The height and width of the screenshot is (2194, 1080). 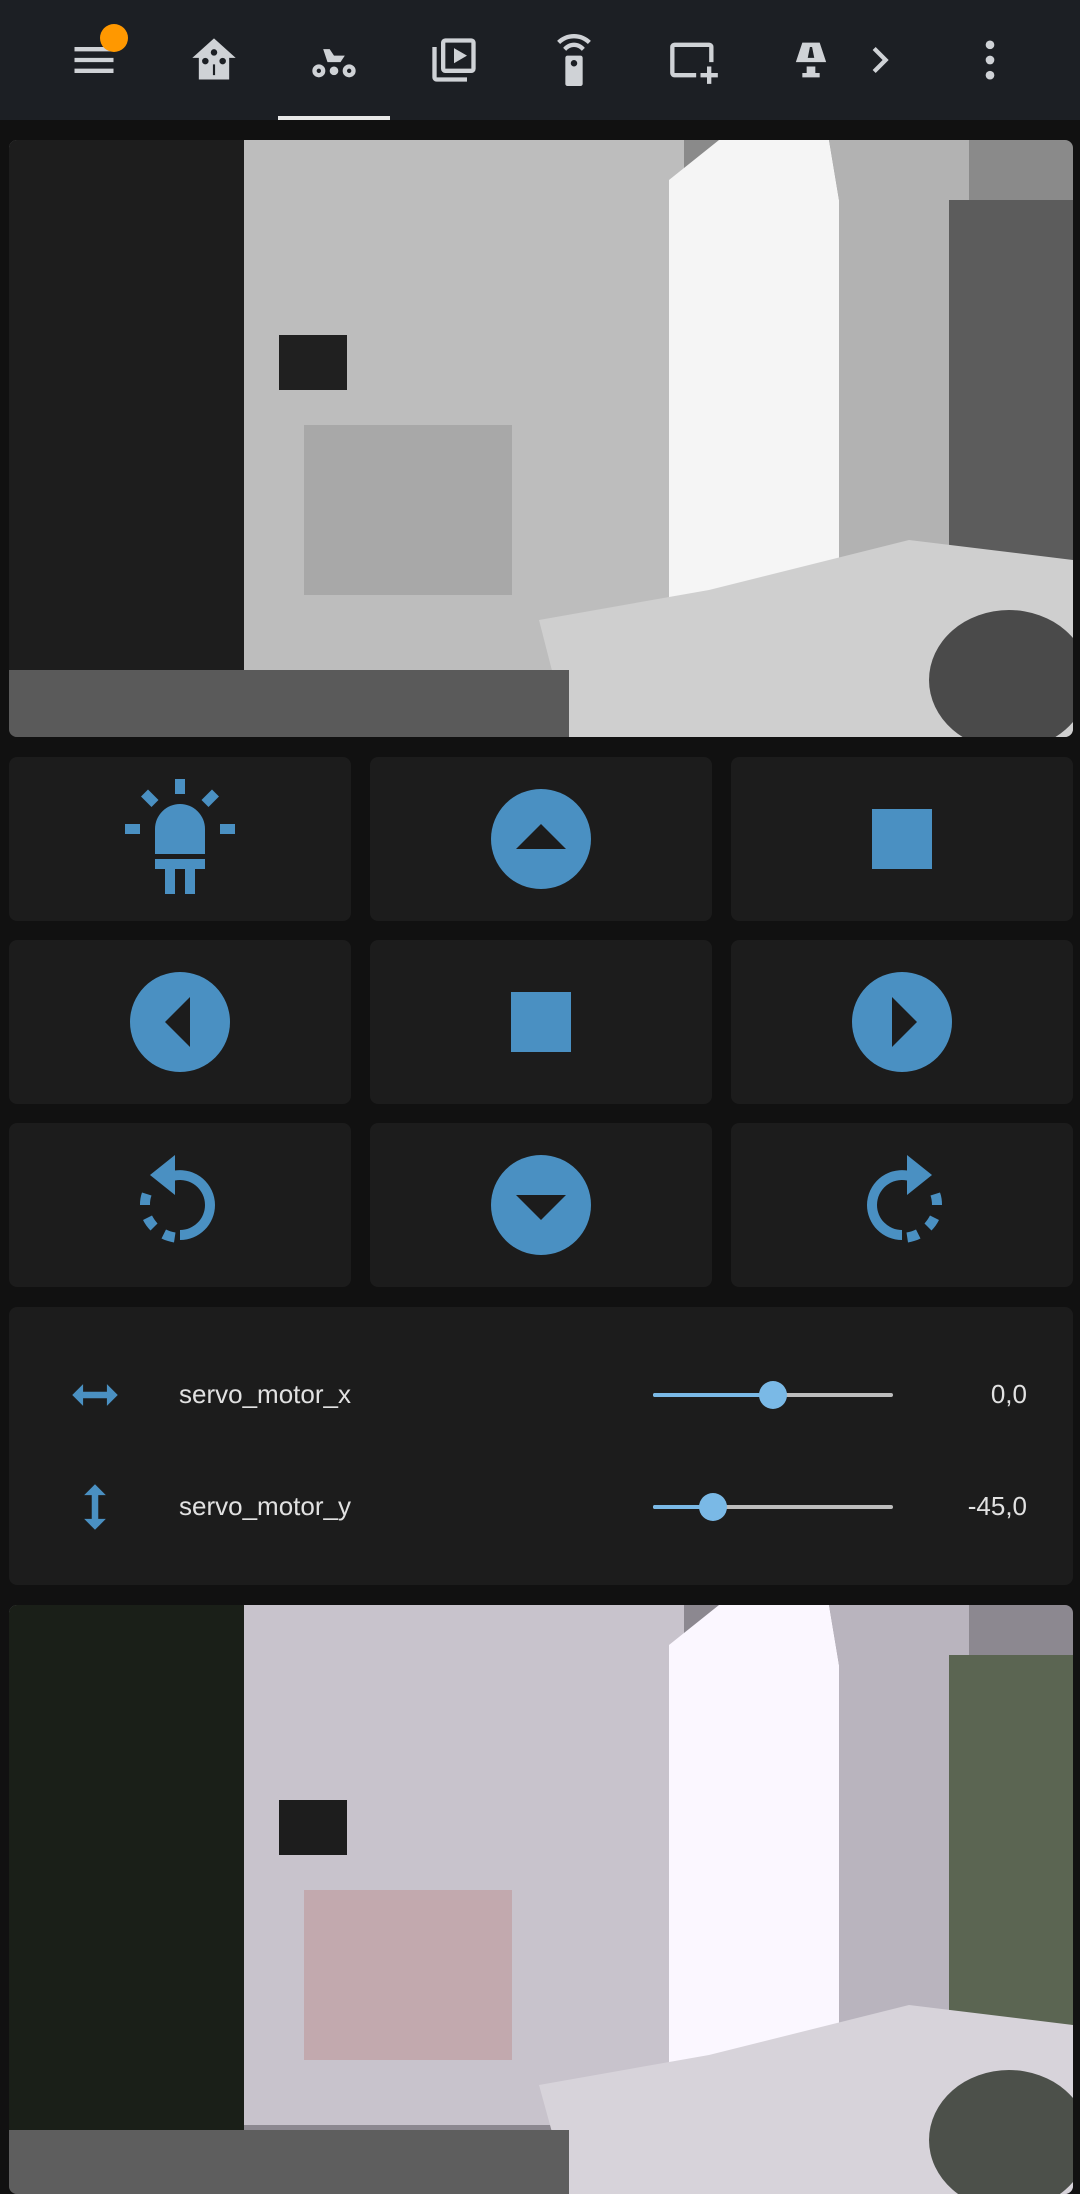 I want to click on slider-value: 0,0, so click(x=1008, y=1394).